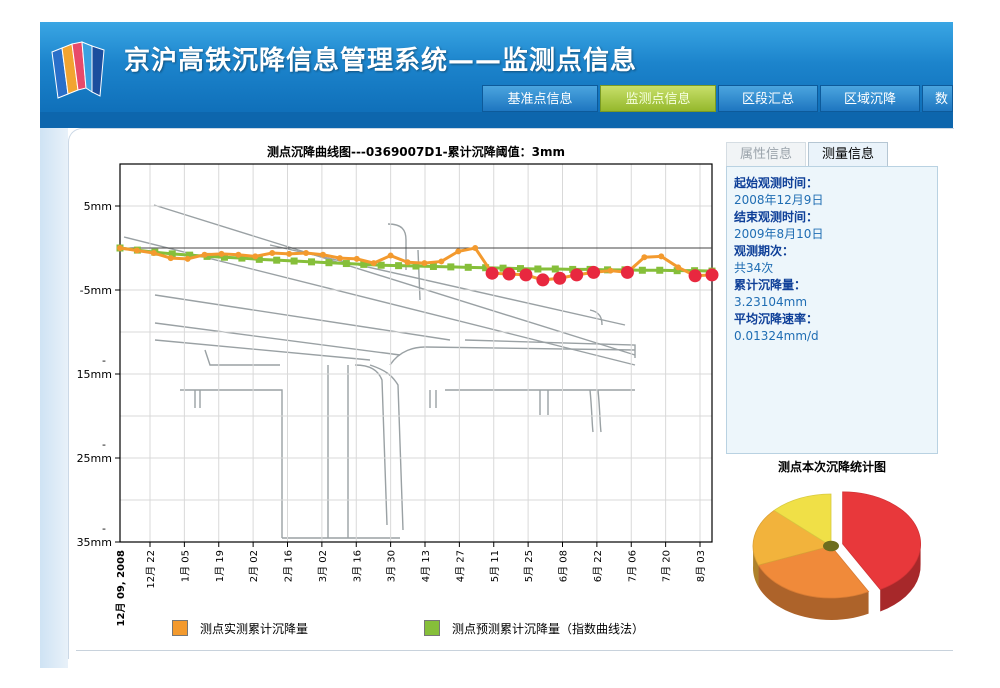 The width and height of the screenshot is (1000, 688). What do you see at coordinates (240, 628) in the screenshot?
I see `legend-item-actual: 测点实测累计沉降量` at bounding box center [240, 628].